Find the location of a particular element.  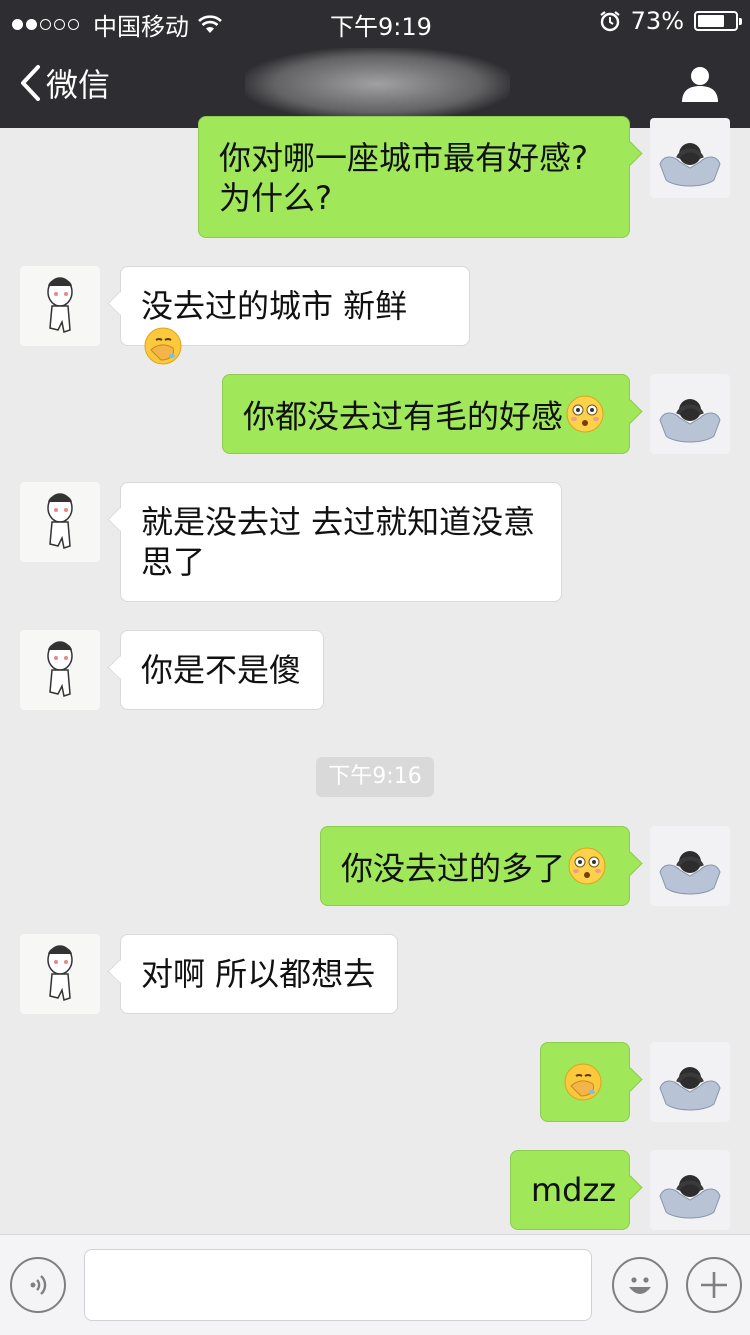

message-input is located at coordinates (338, 1285).